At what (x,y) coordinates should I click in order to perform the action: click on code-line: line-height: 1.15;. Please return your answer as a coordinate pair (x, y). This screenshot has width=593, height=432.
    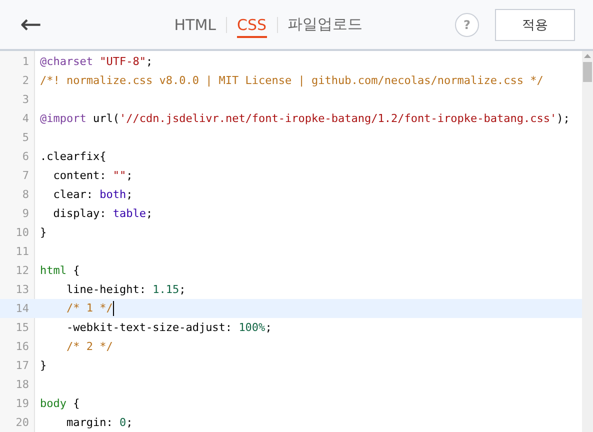
    Looking at the image, I should click on (125, 289).